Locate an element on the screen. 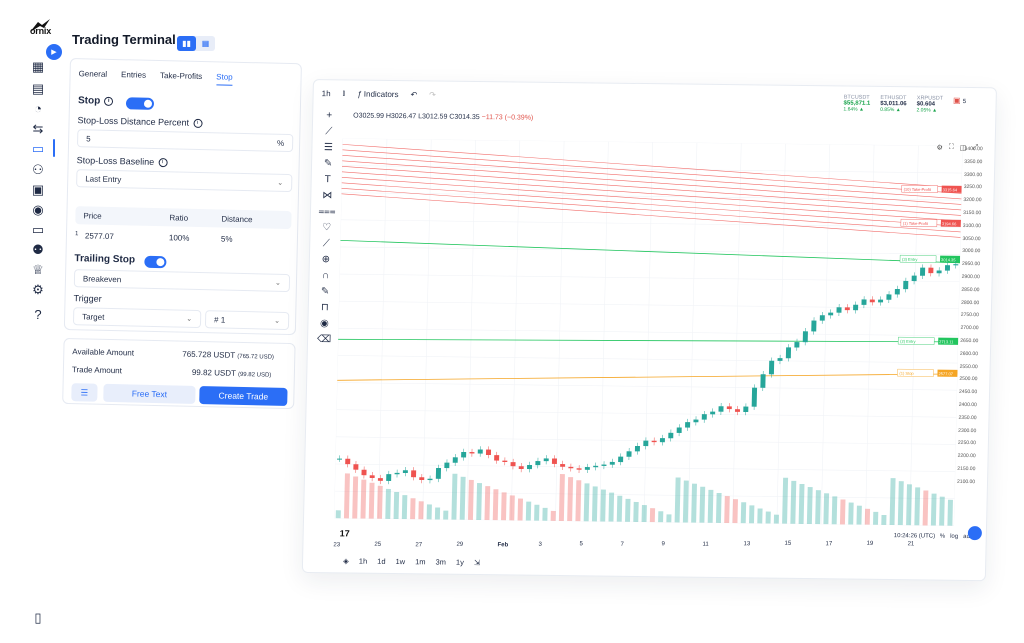 This screenshot has width=1024, height=643. tab-entries: Entries is located at coordinates (133, 77).